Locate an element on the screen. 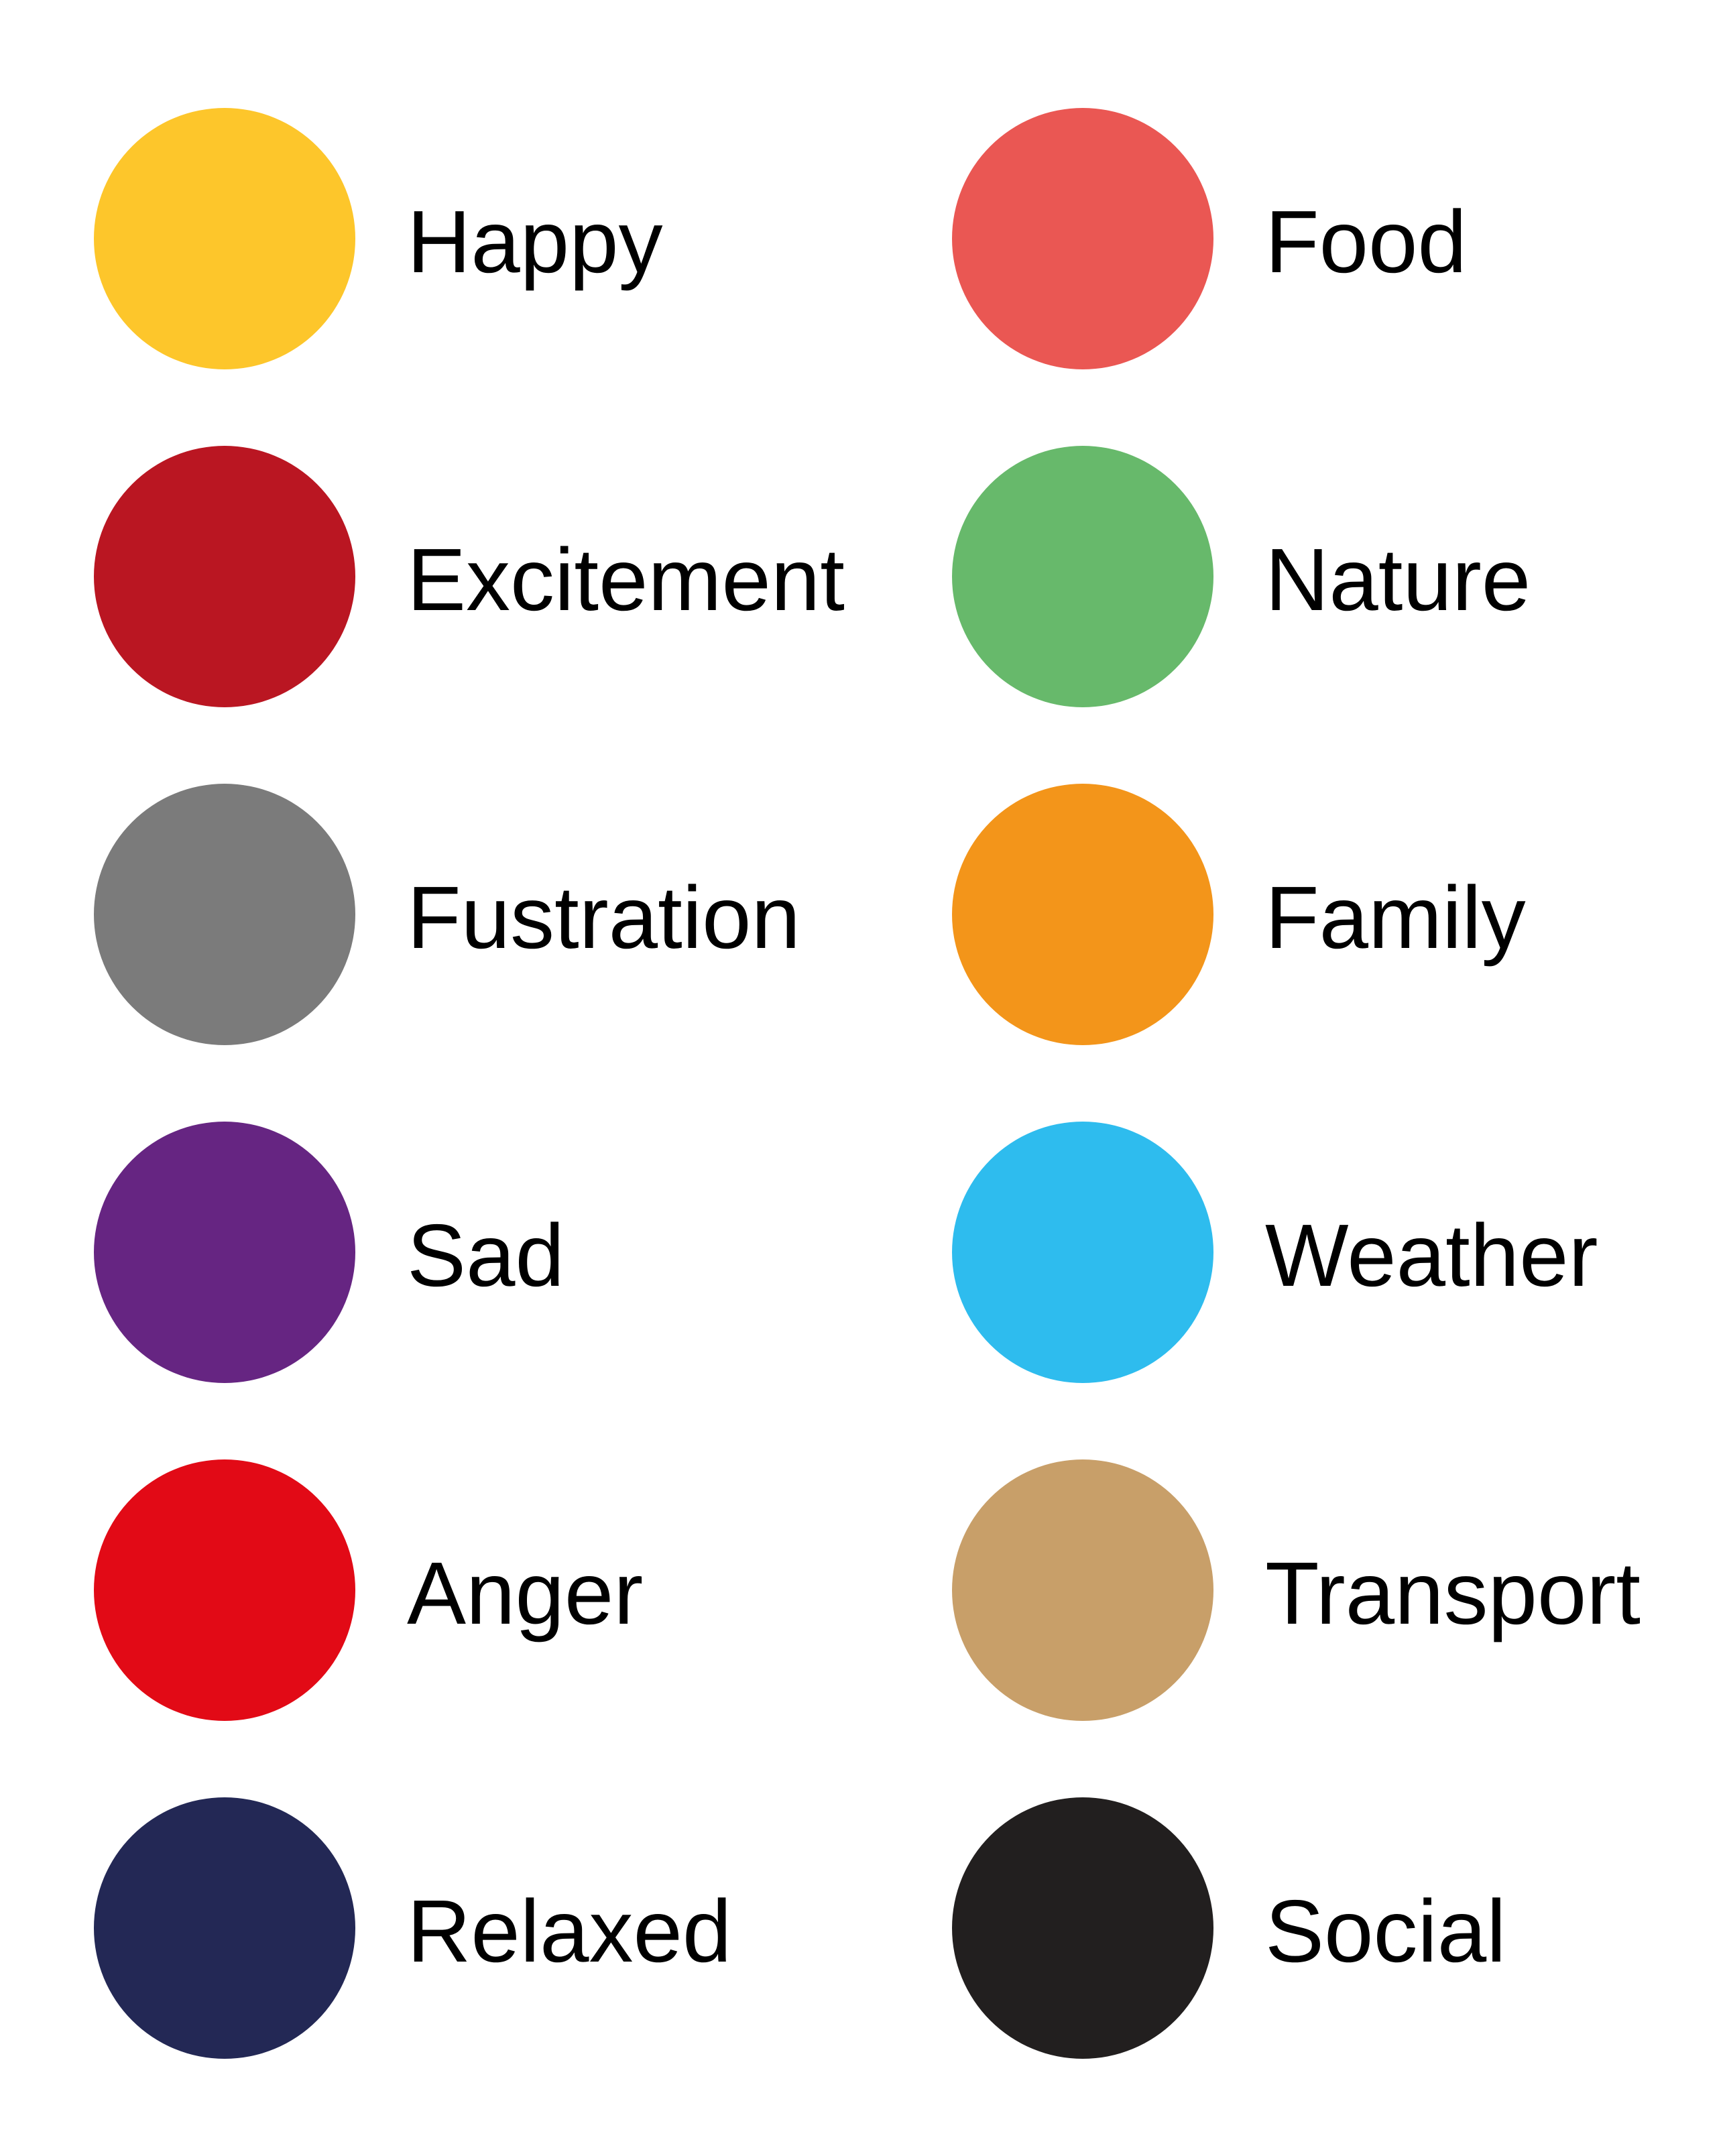 The height and width of the screenshot is (2156, 1723). legend-item-family: Family is located at coordinates (1239, 914).